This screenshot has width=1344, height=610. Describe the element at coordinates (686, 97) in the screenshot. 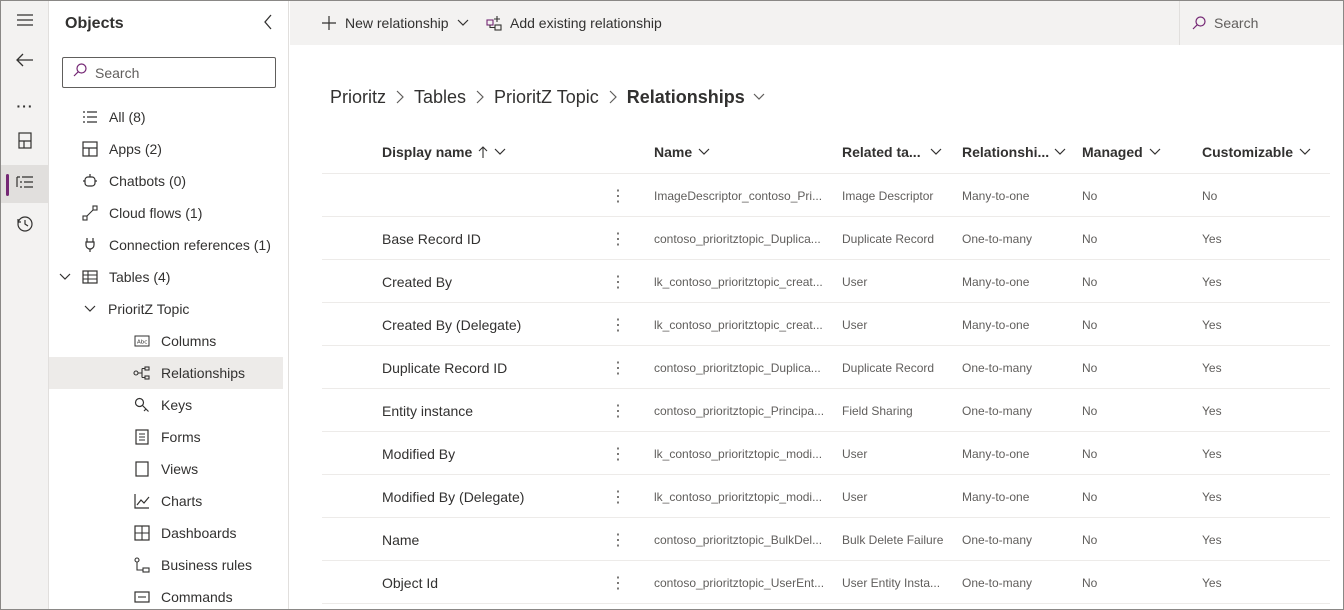

I see `breadcrumb-relationships: Relationships` at that location.